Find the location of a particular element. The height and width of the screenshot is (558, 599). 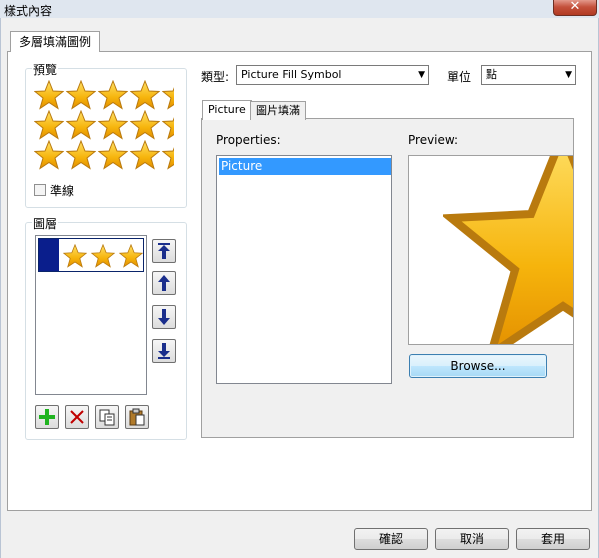

unit-label: 單位 is located at coordinates (459, 77).